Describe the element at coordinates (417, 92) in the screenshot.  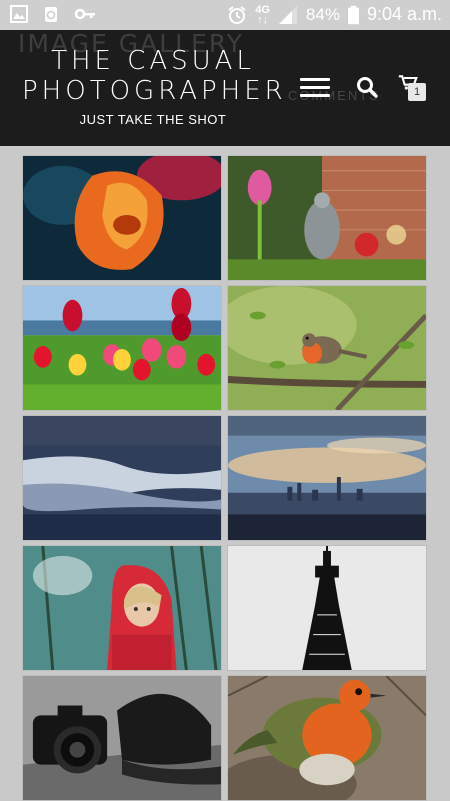
I see `cart-count-badge: 1` at that location.